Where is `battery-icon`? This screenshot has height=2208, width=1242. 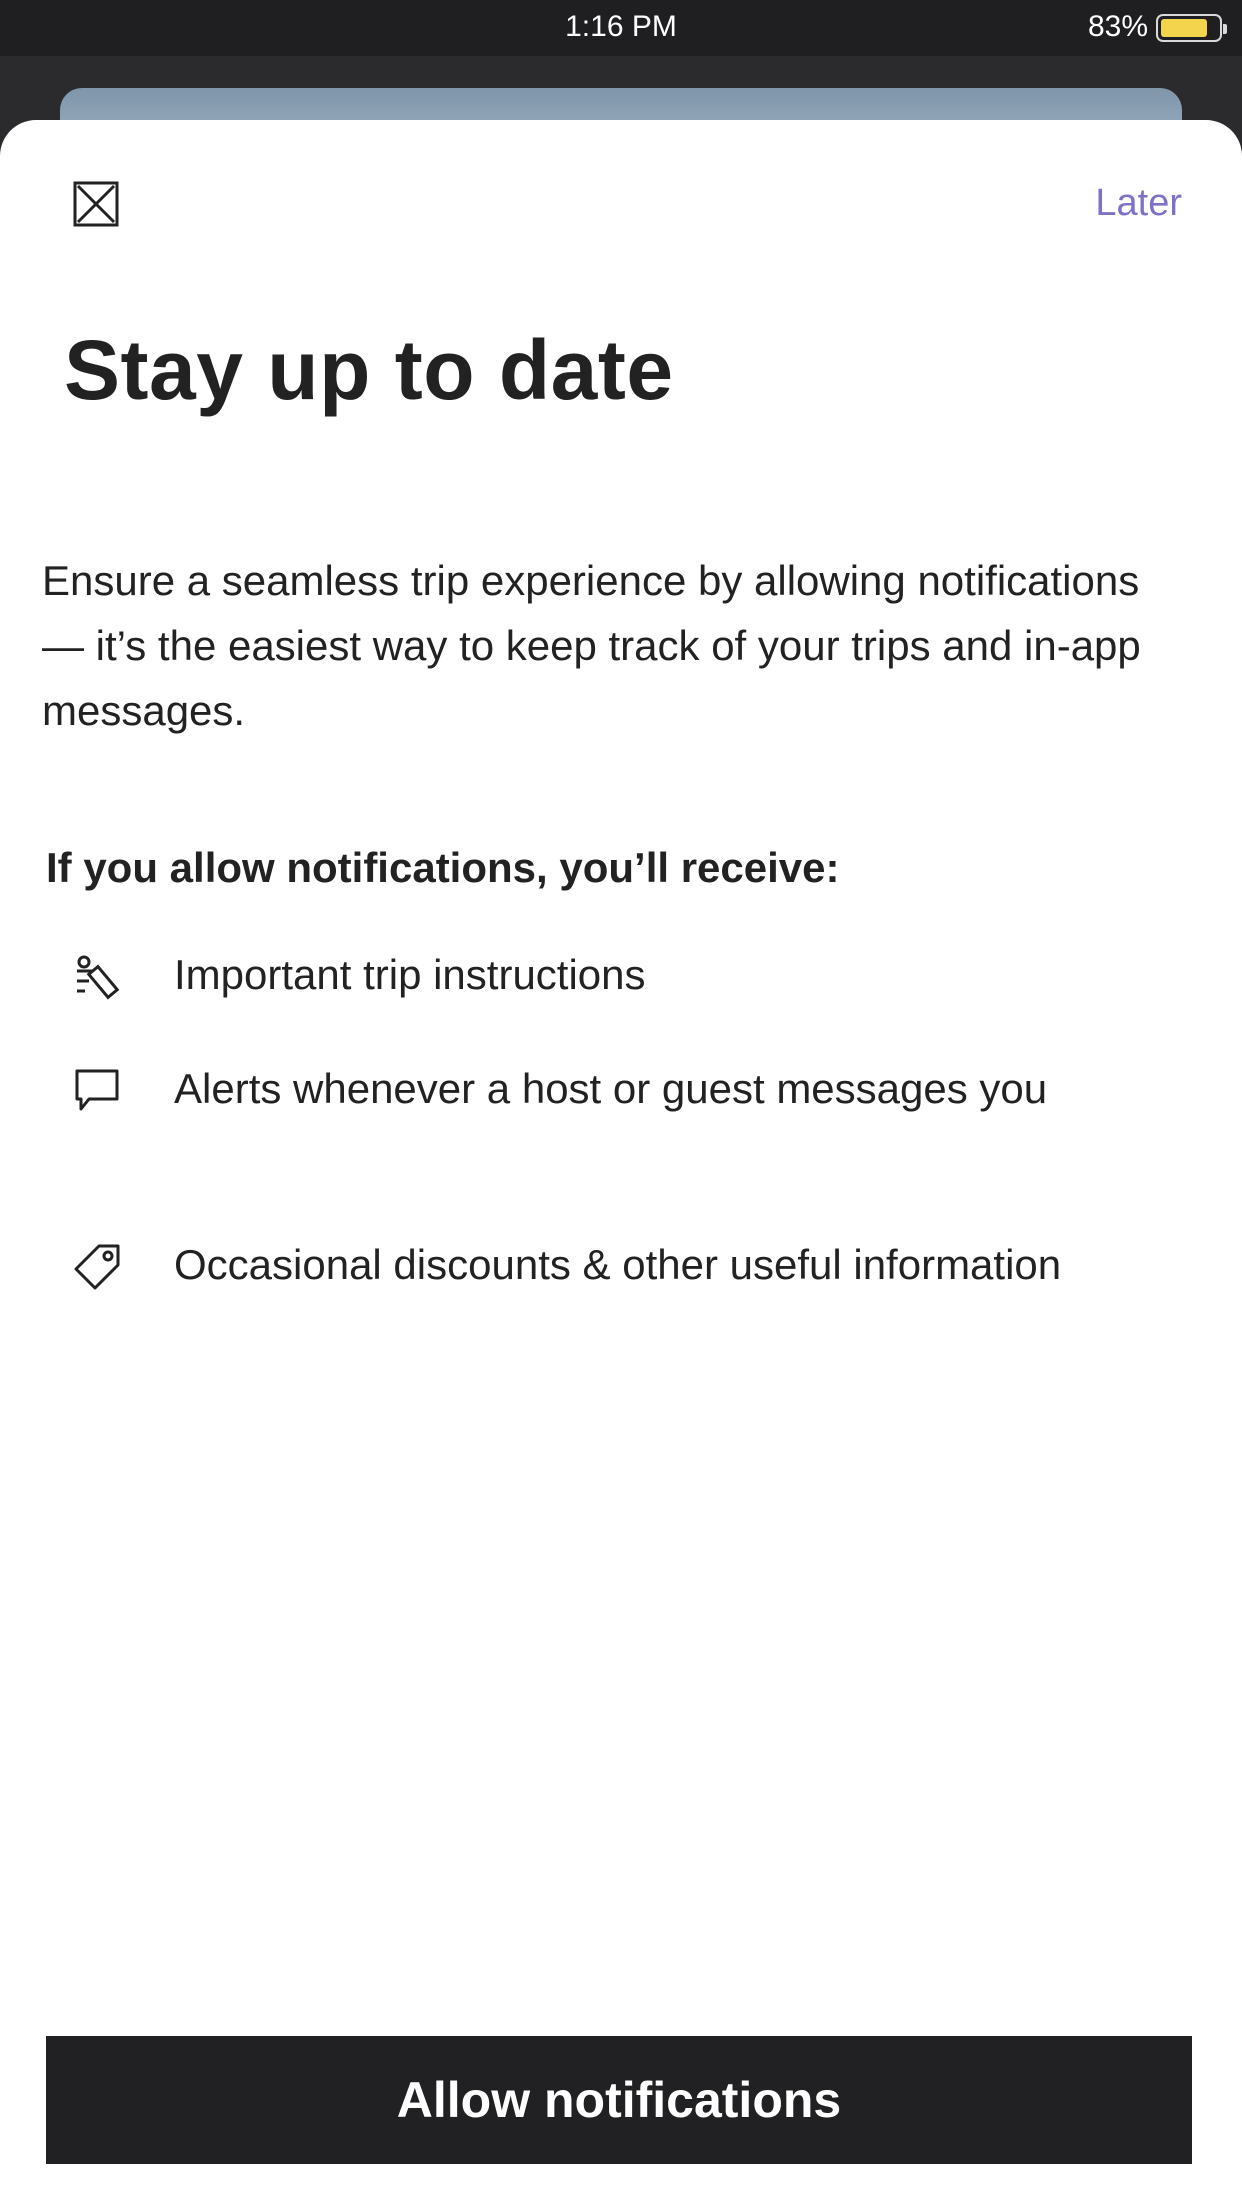 battery-icon is located at coordinates (1191, 28).